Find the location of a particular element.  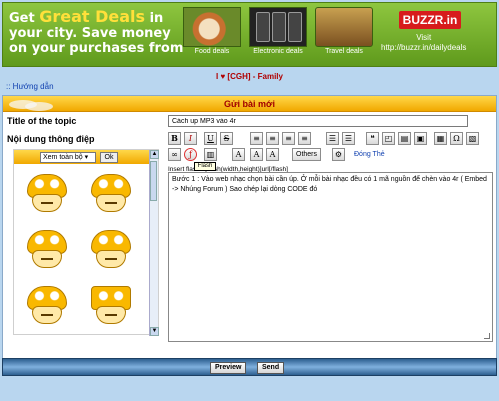

quote-icon: ❝ is located at coordinates (372, 138).